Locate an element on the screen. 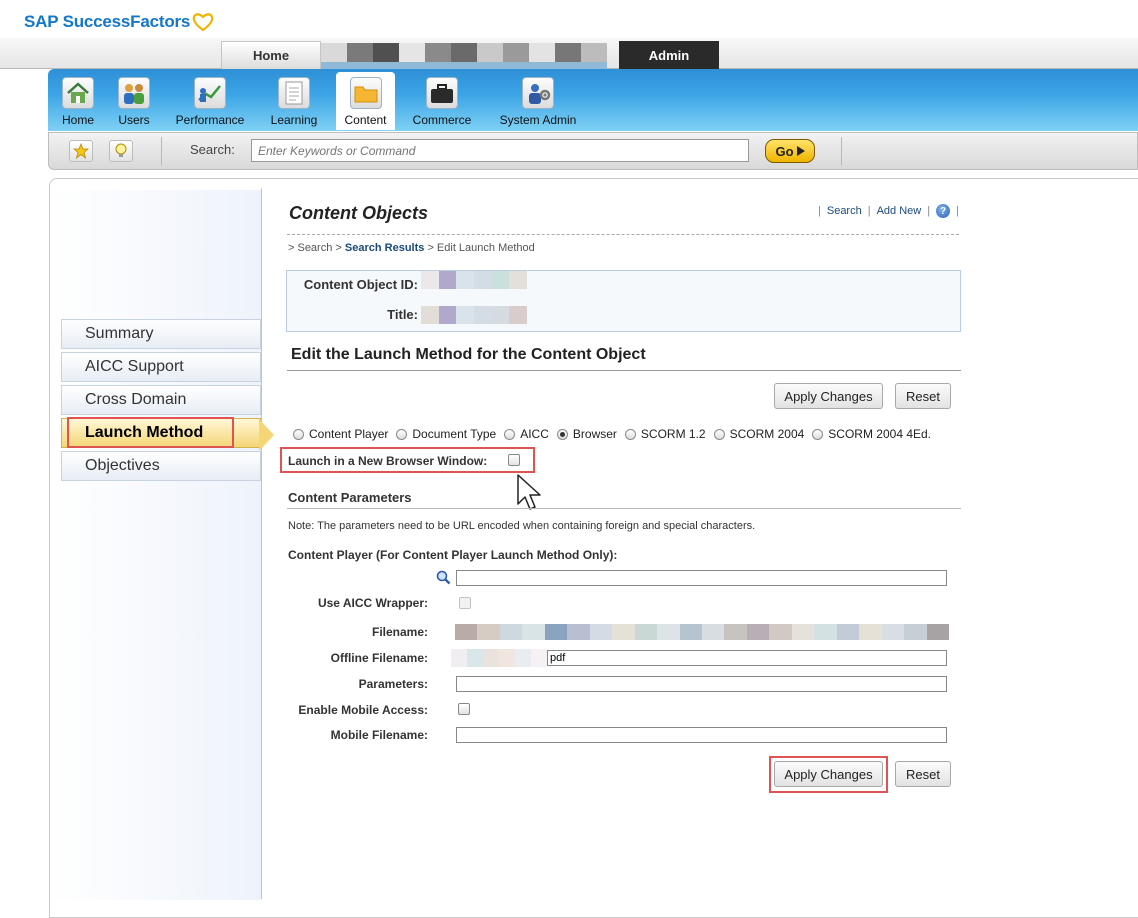 The height and width of the screenshot is (918, 1138). heart-icon is located at coordinates (203, 22).